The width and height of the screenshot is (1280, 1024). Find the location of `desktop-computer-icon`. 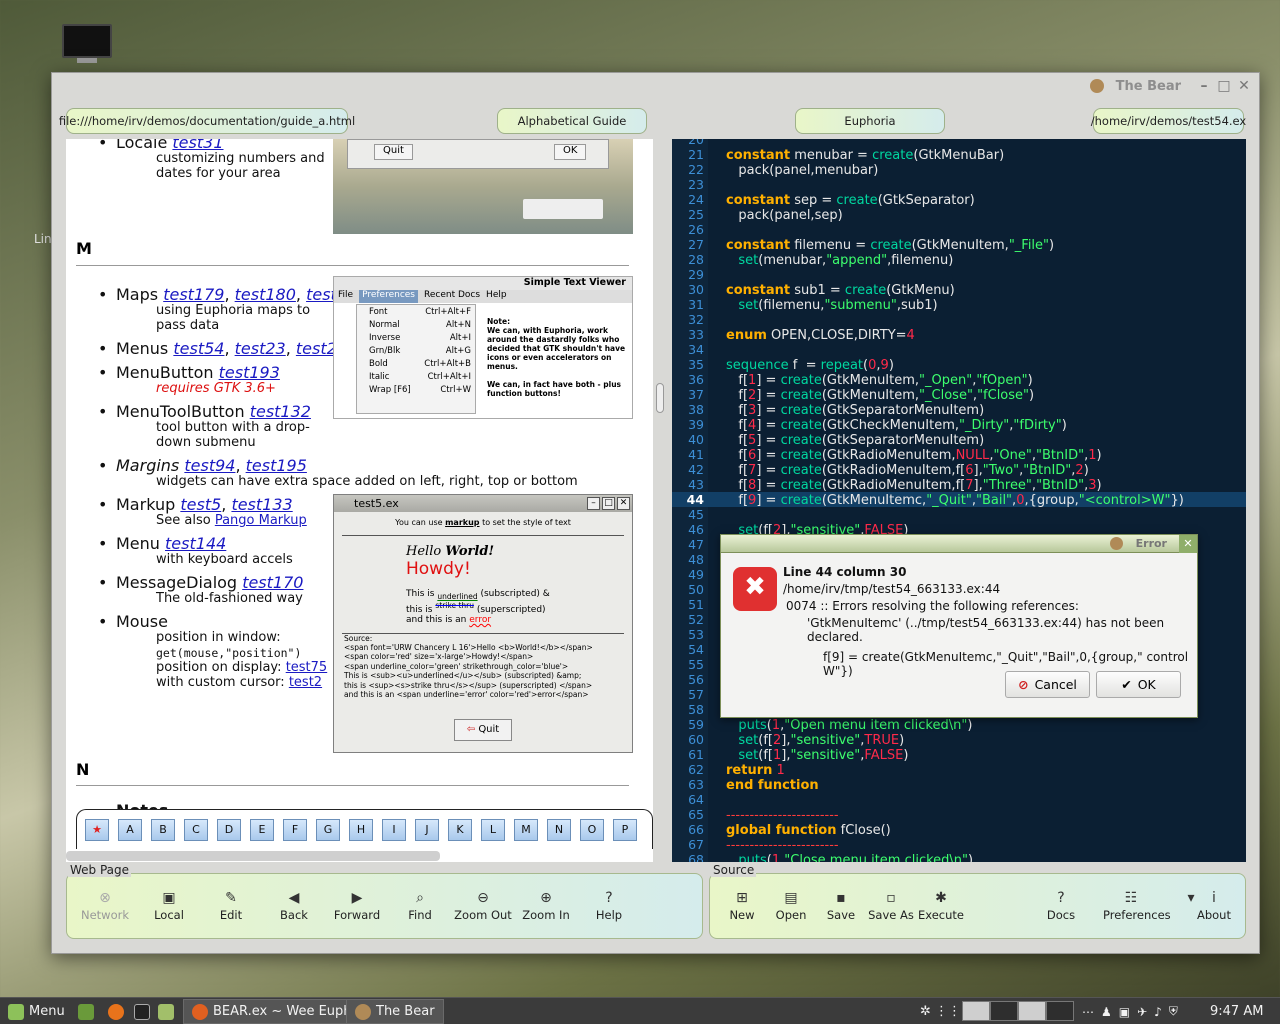

desktop-computer-icon is located at coordinates (87, 44).